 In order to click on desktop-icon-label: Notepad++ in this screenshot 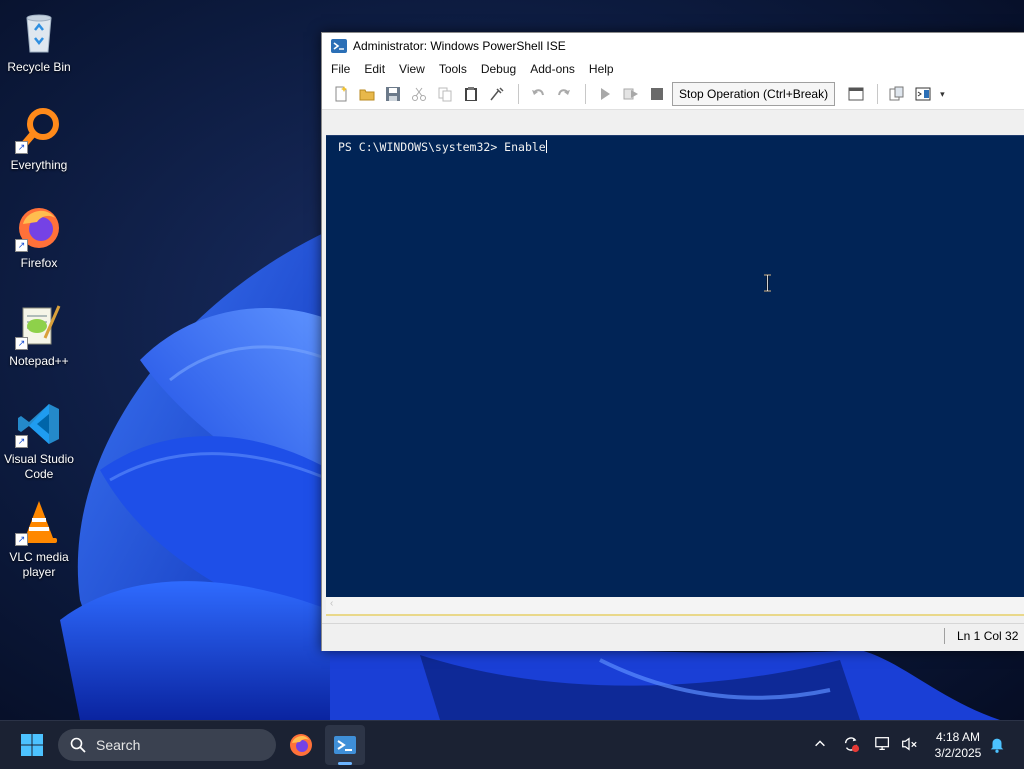, I will do `click(39, 361)`.